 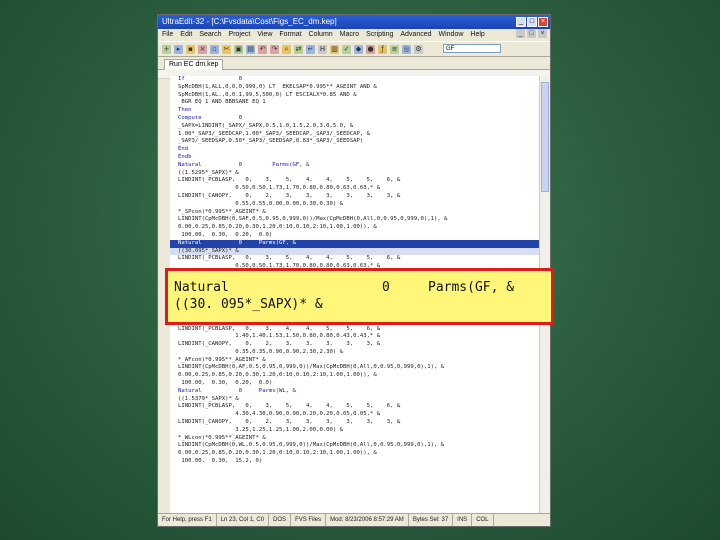 I want to click on menu-search: Search, so click(x=210, y=35).